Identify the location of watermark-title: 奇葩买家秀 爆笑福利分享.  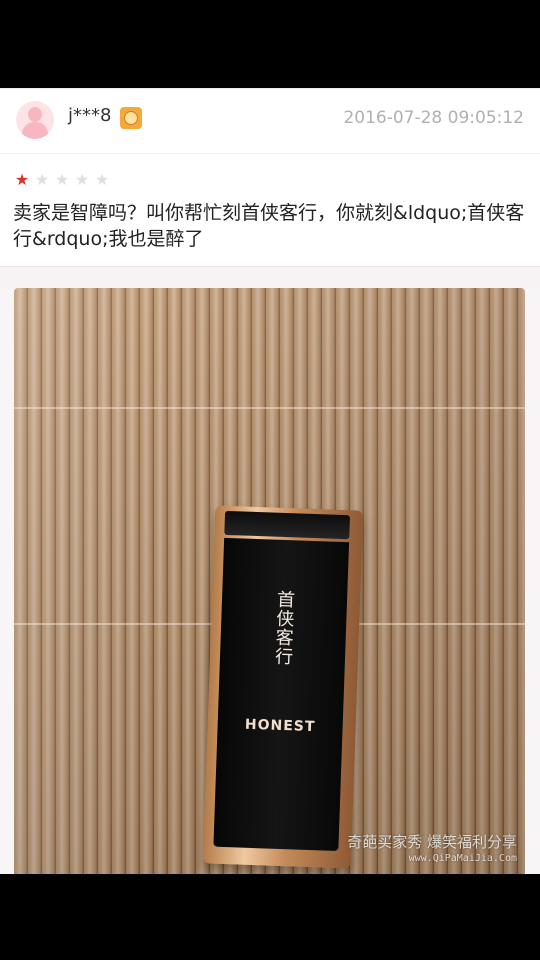
(432, 842).